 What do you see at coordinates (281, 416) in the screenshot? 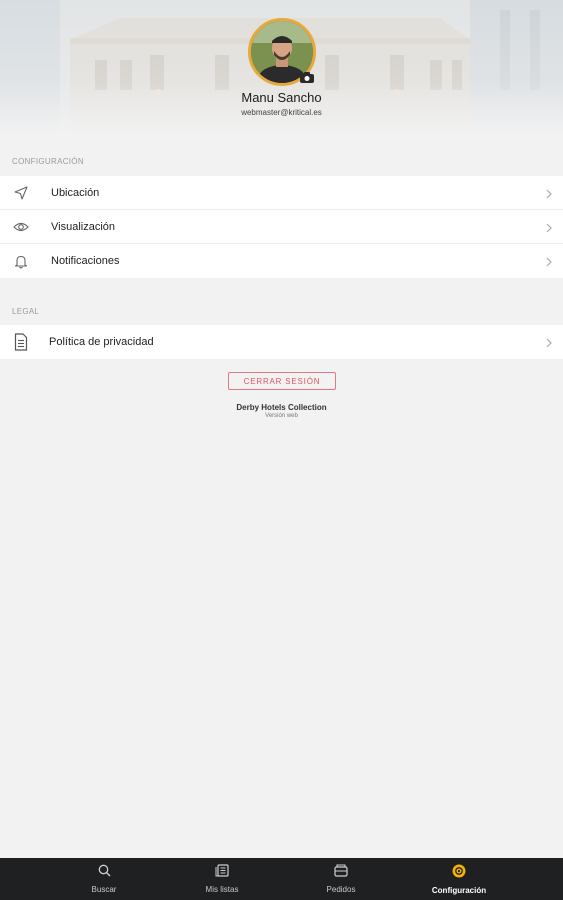
I see `version-label: Versión web` at bounding box center [281, 416].